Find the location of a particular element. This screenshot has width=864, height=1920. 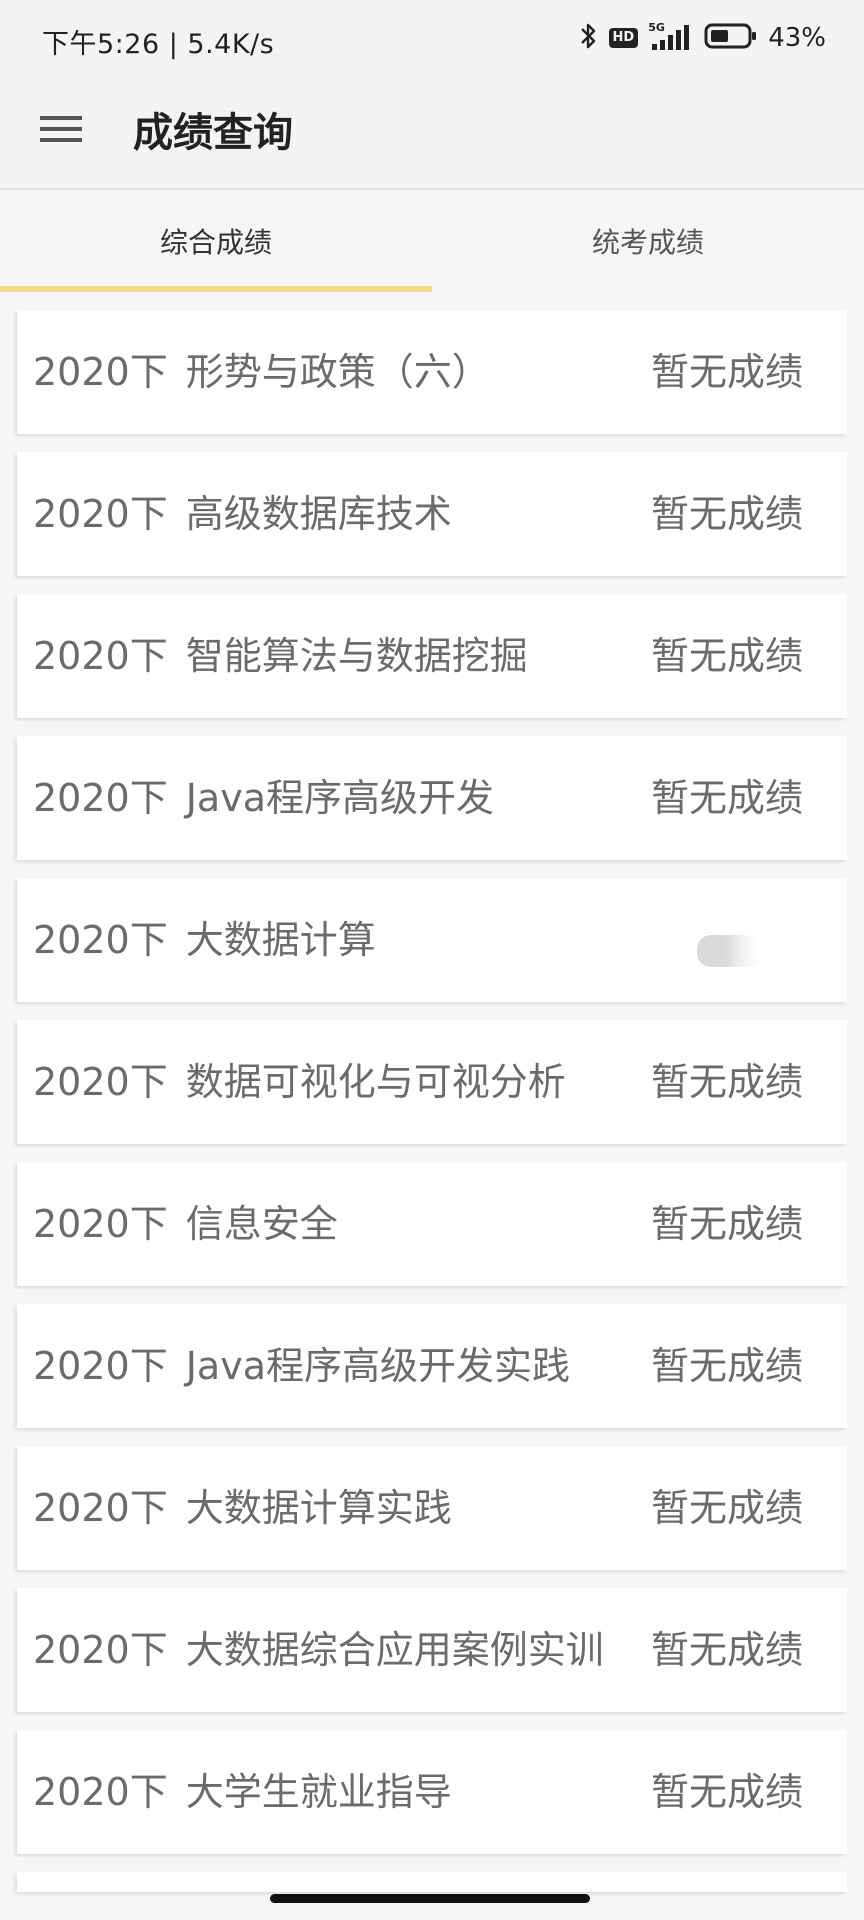

course-title: 2020下 高级数据库技术 is located at coordinates (242, 514).